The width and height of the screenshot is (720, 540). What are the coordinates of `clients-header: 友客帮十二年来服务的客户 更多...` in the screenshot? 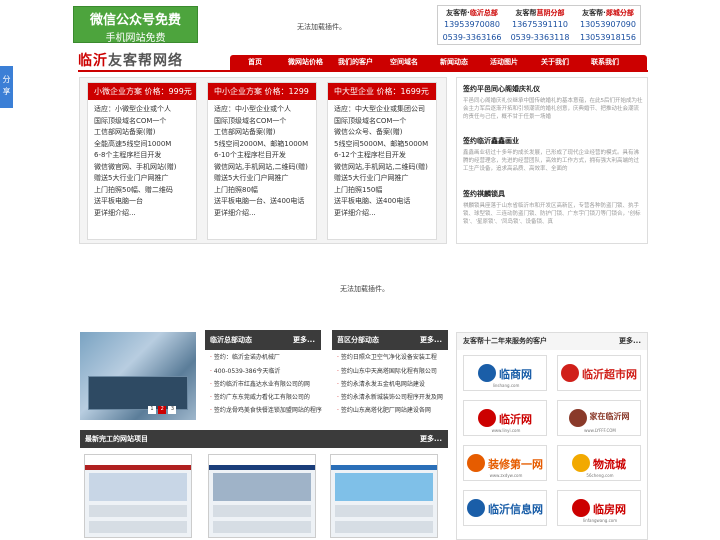 It's located at (552, 341).